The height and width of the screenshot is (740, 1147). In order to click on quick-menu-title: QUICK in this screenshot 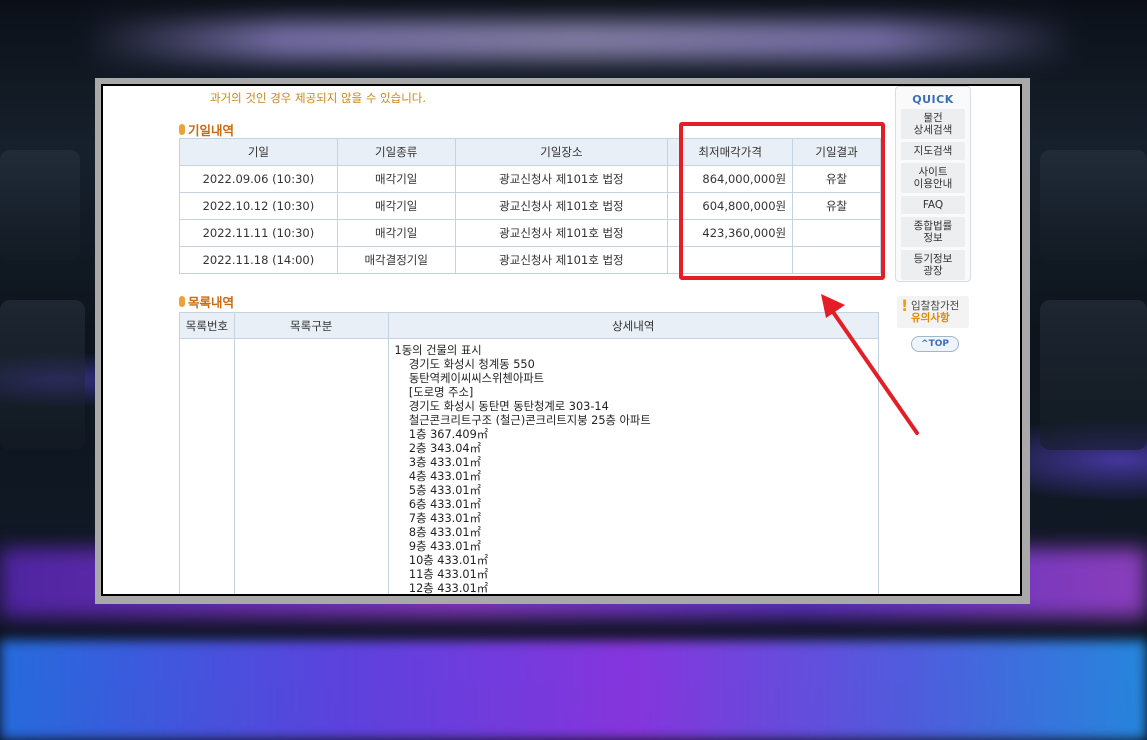, I will do `click(933, 99)`.